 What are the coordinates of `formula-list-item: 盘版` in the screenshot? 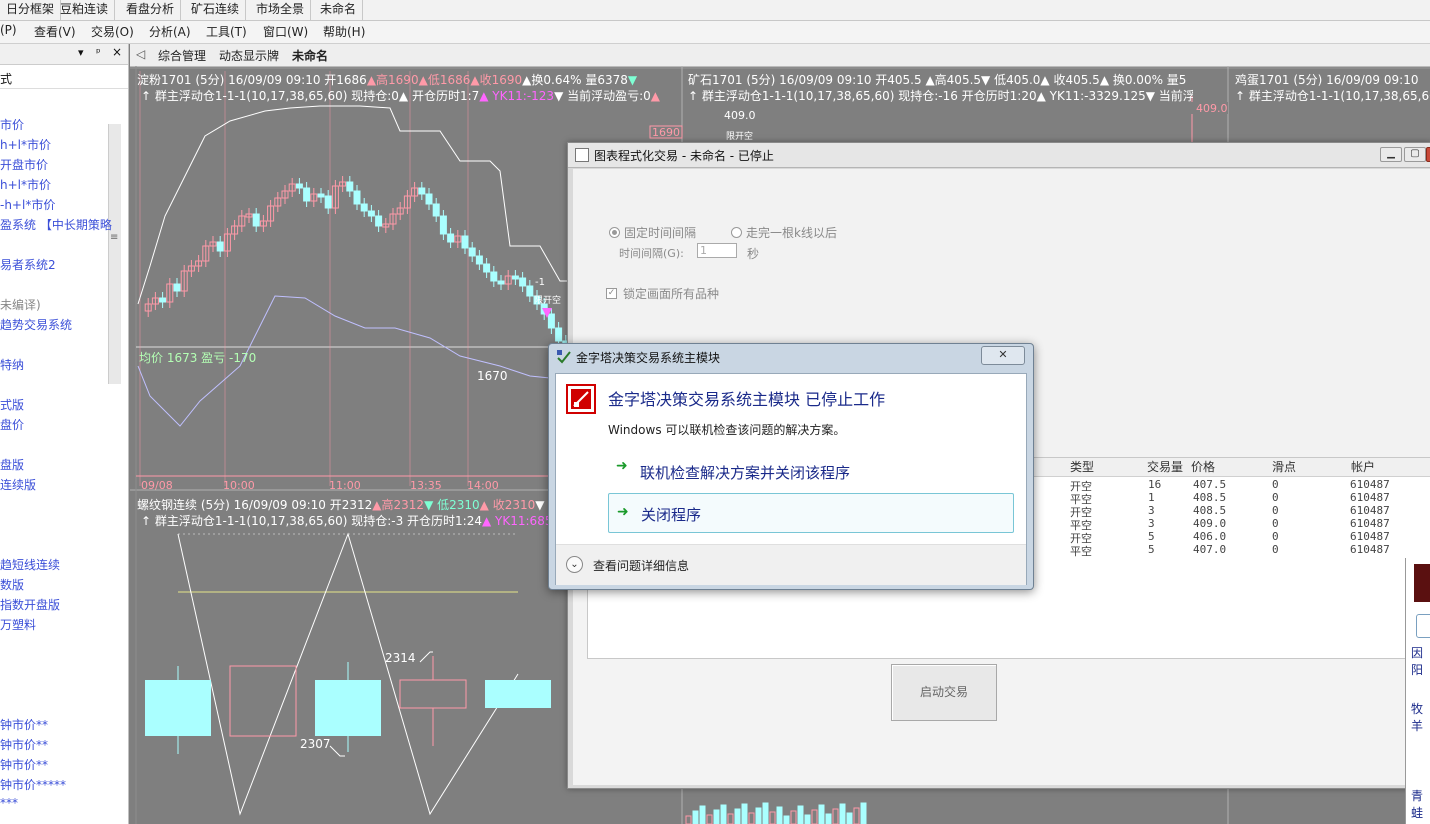 It's located at (12, 464).